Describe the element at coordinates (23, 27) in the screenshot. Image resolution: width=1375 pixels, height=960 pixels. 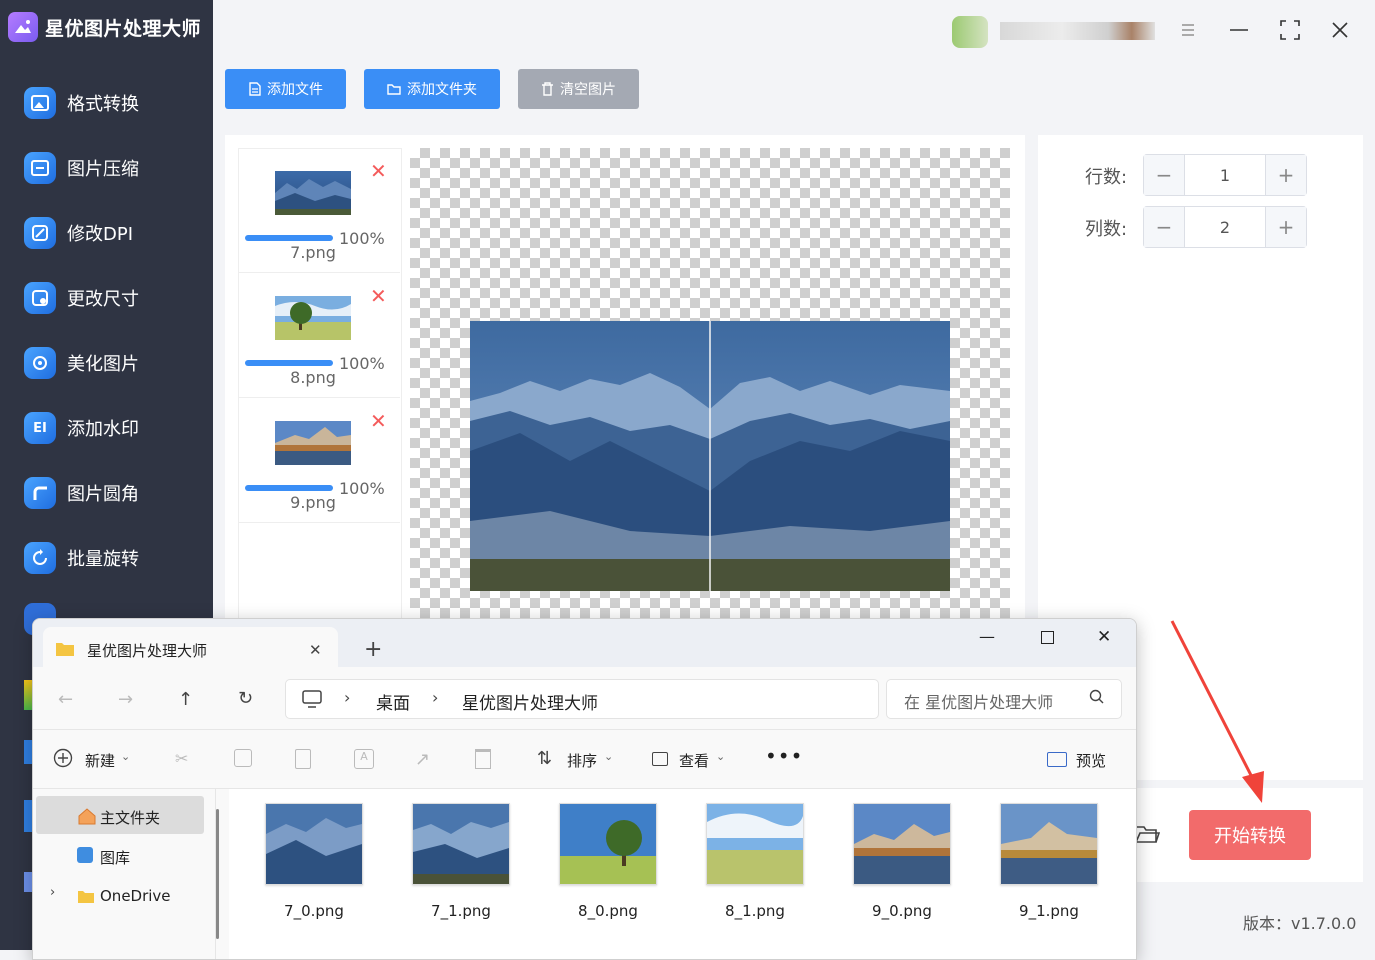
I see `app-logo-icon` at that location.